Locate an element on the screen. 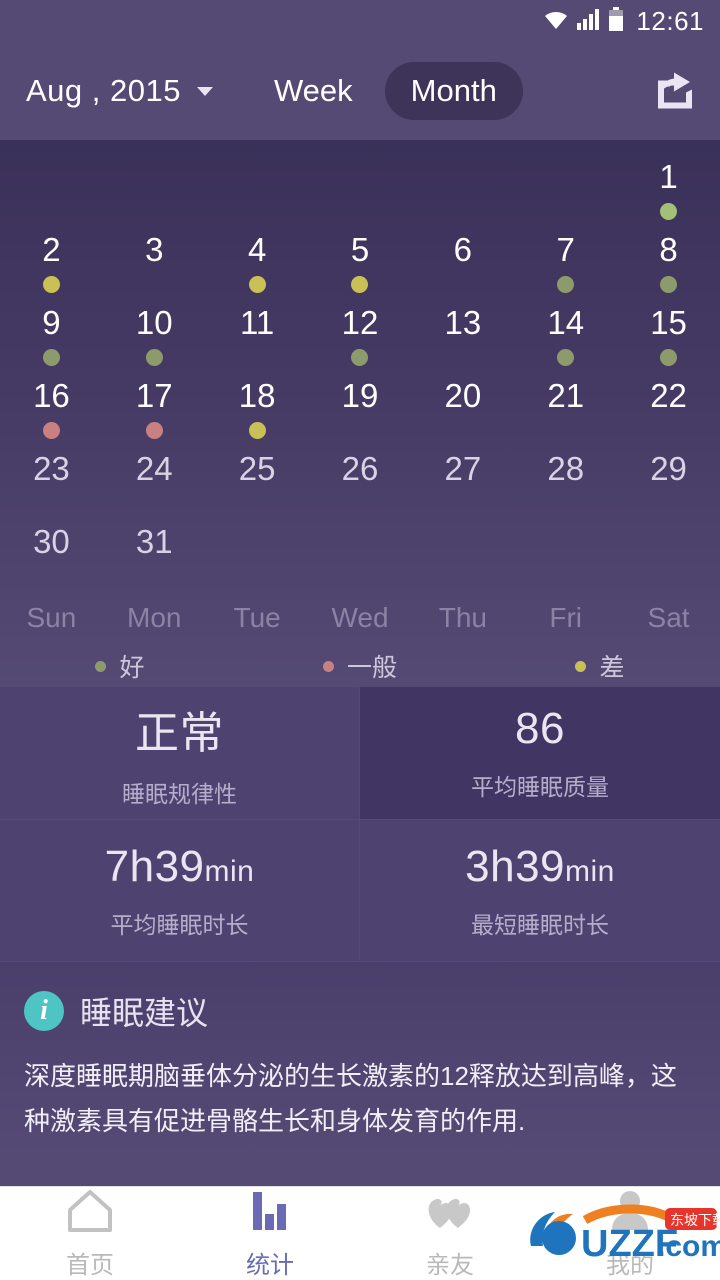 The width and height of the screenshot is (720, 1280). month-selector: Aug , 2015 is located at coordinates (119, 91).